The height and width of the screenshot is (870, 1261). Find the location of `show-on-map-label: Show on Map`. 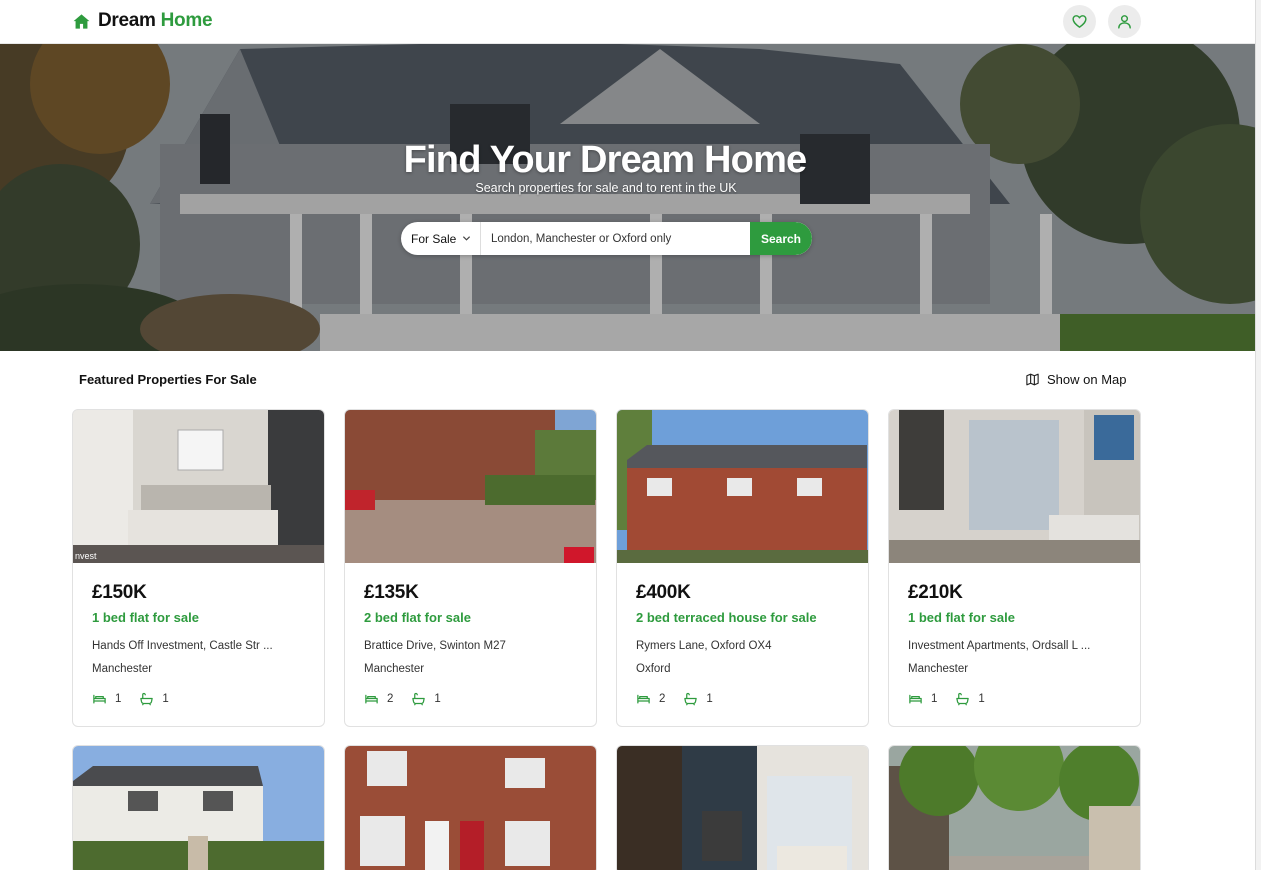

show-on-map-label: Show on Map is located at coordinates (1087, 379).